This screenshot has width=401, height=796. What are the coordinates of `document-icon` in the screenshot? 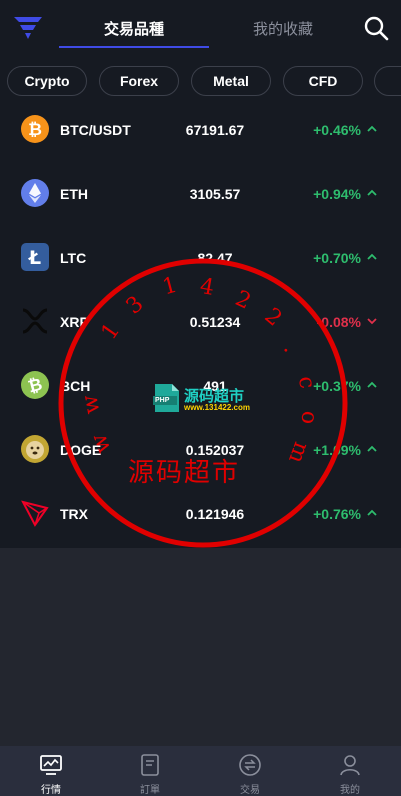 It's located at (150, 765).